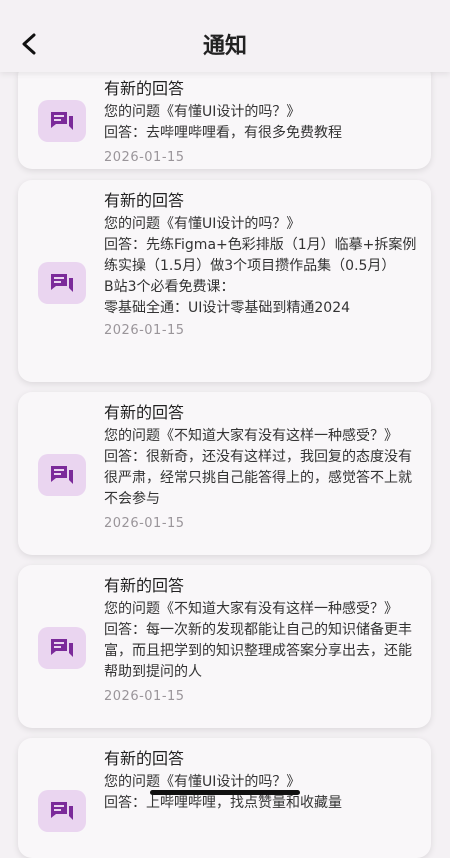 This screenshot has width=450, height=858. Describe the element at coordinates (225, 792) in the screenshot. I see `home-indicator` at that location.